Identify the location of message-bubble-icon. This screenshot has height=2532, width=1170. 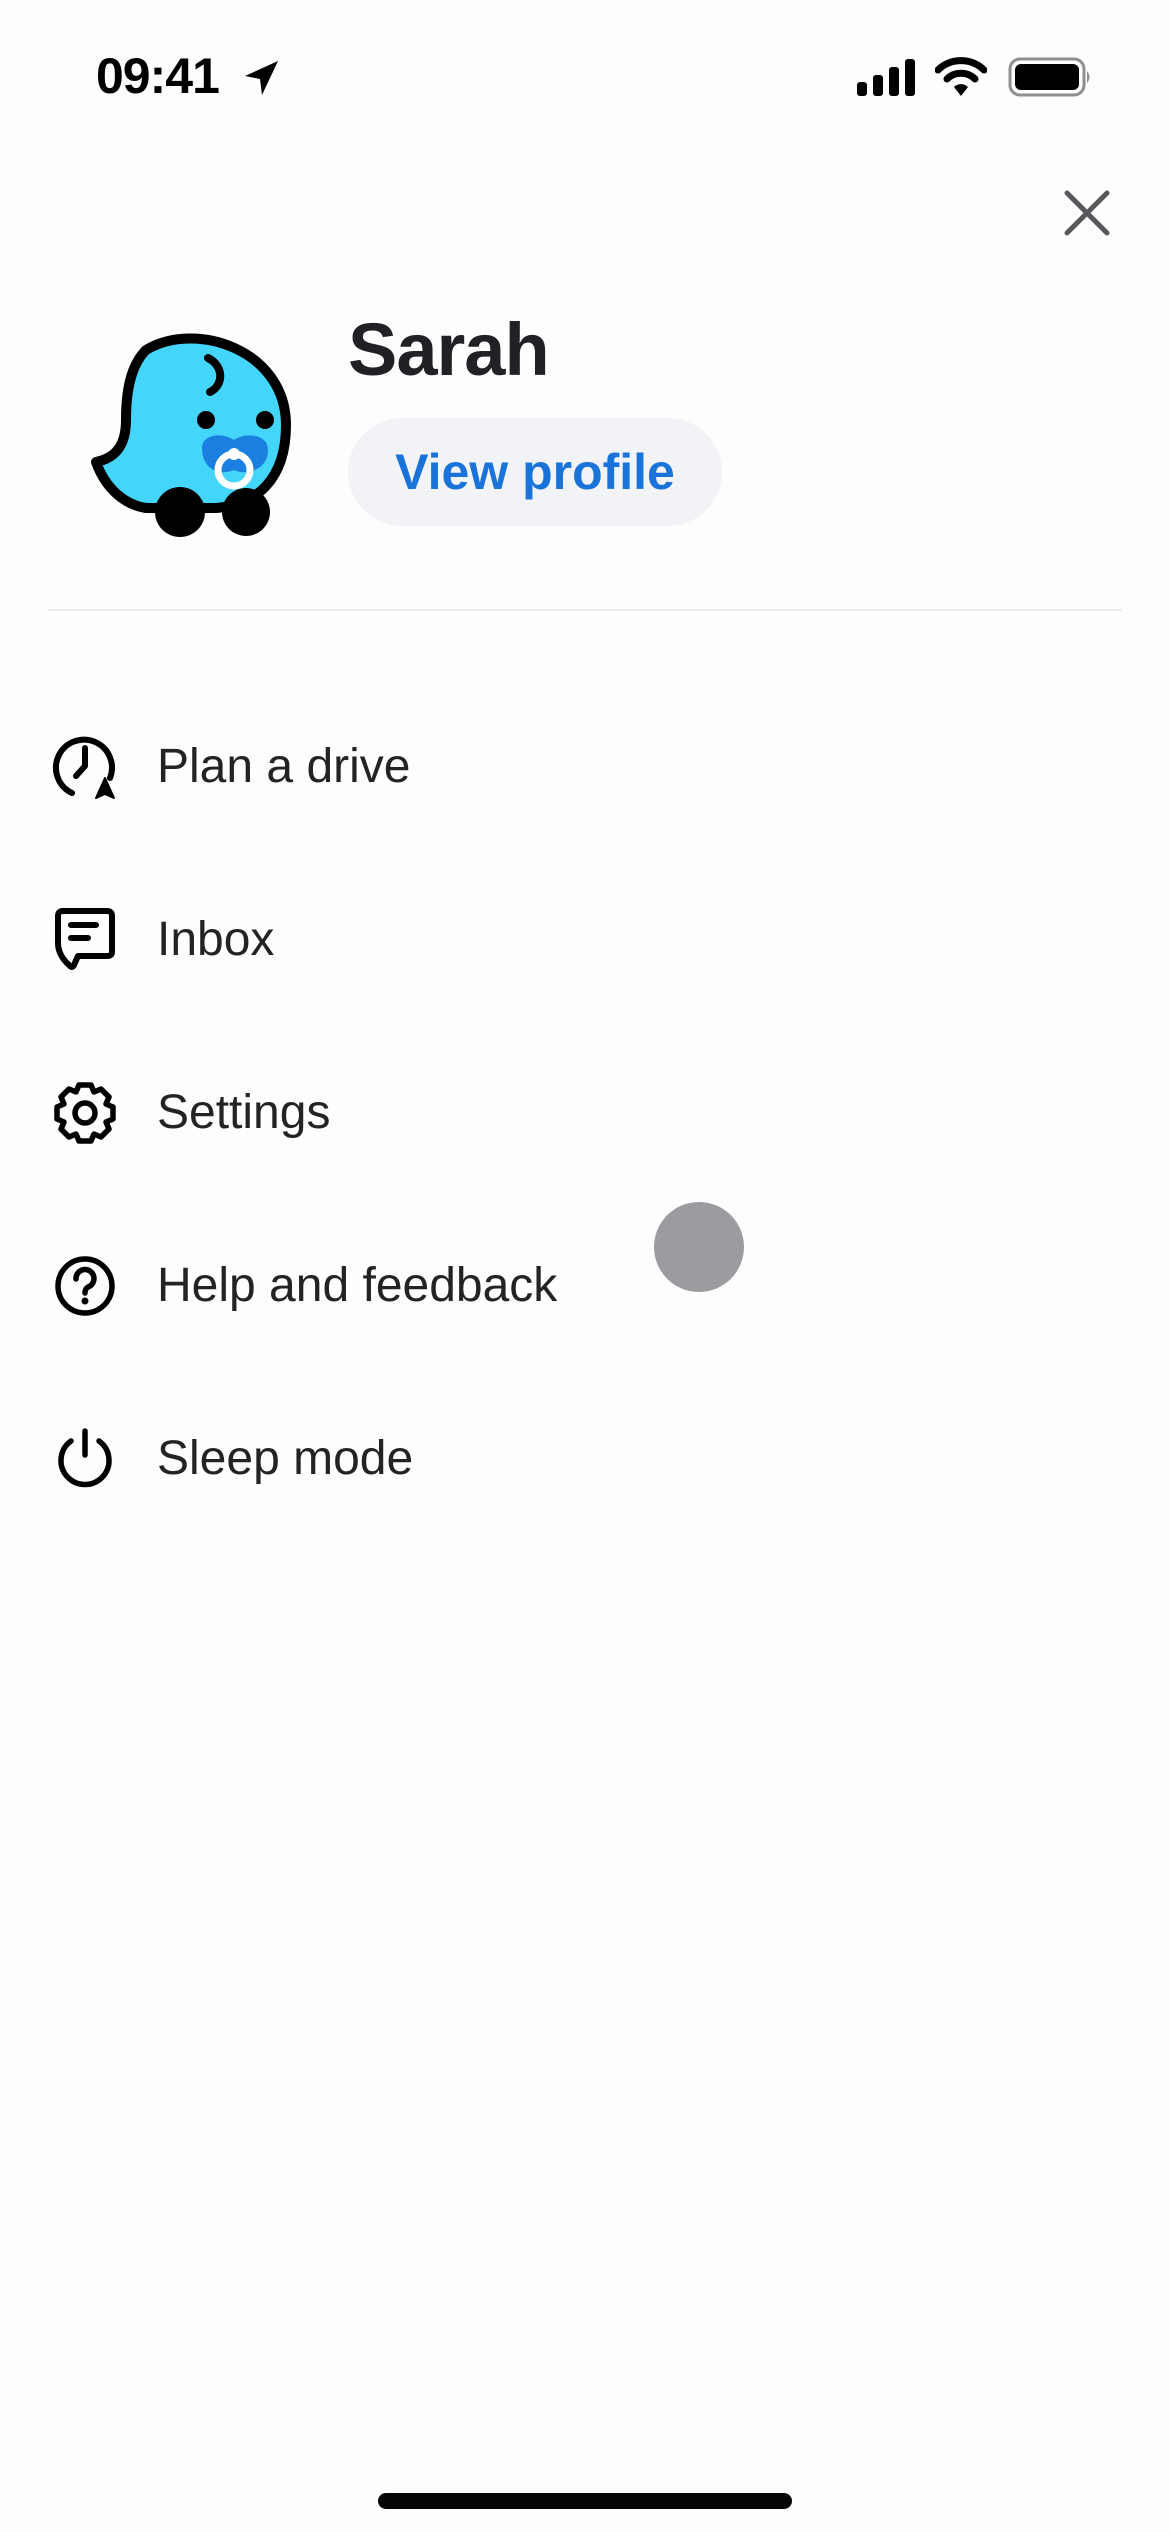
(85, 940).